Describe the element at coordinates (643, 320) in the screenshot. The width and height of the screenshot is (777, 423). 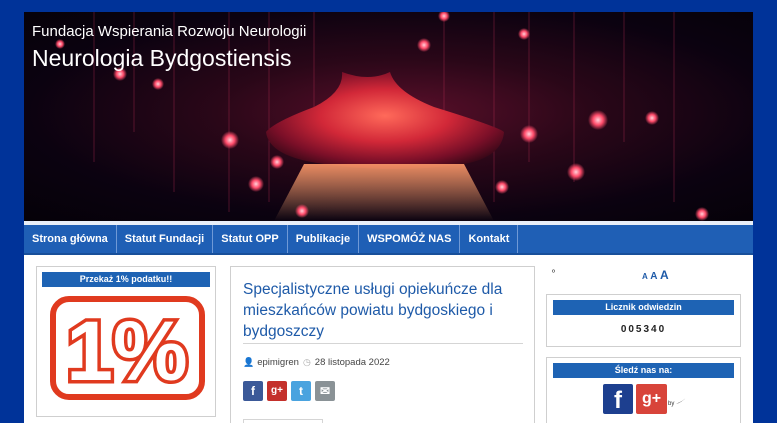
I see `visit-counter-widget: Licznik odwiedzin 005340` at that location.